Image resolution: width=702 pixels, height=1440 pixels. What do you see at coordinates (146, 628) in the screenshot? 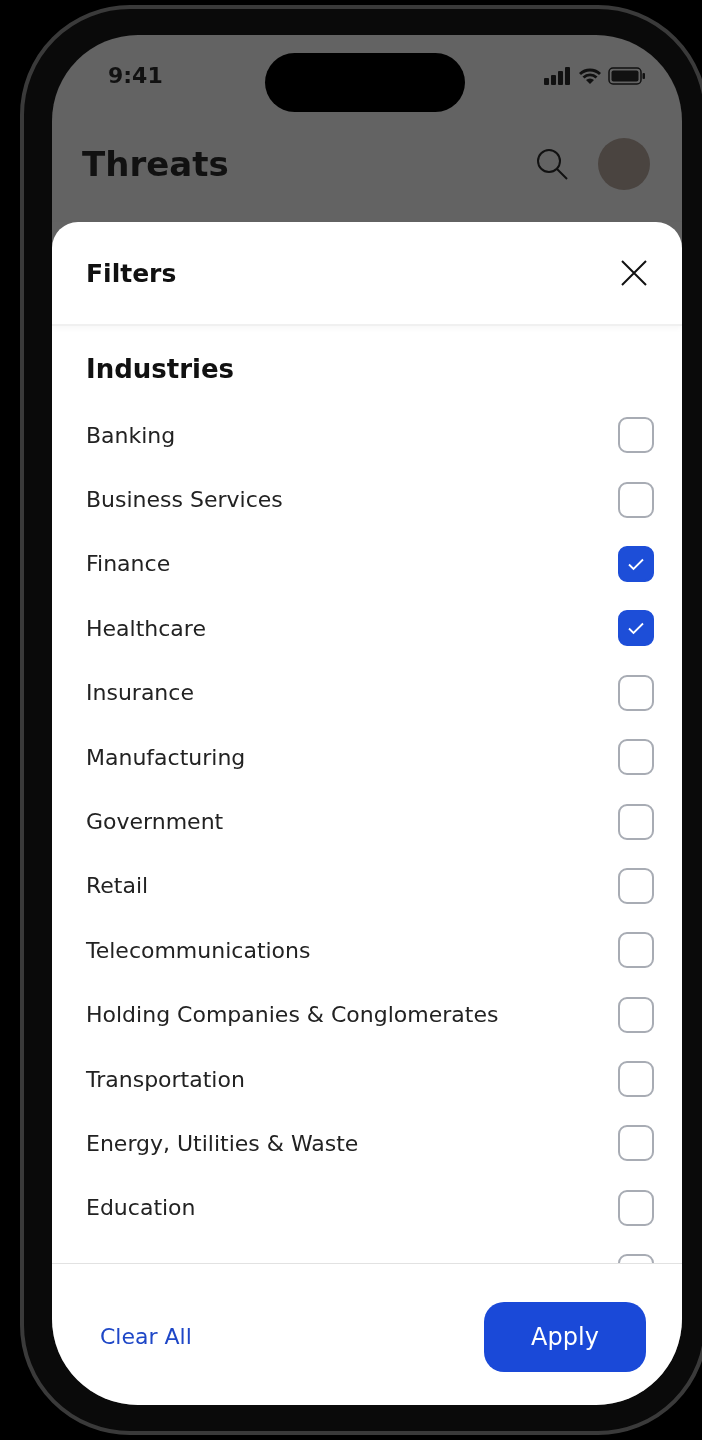
I see `industry-label: Healthcare` at bounding box center [146, 628].